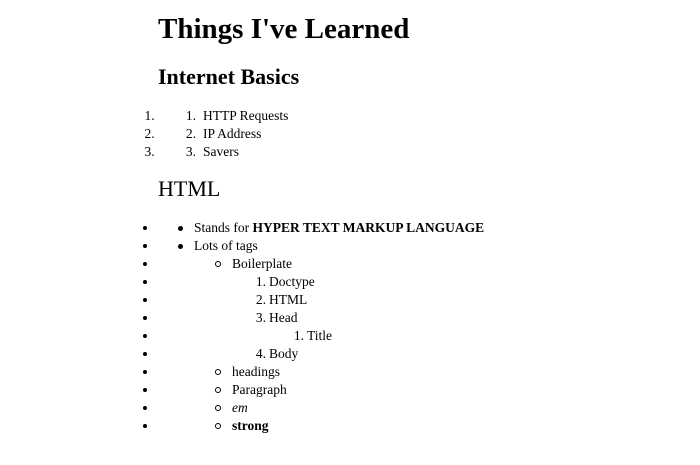 The height and width of the screenshot is (465, 700). What do you see at coordinates (288, 299) in the screenshot?
I see `list-item-text: HTML` at bounding box center [288, 299].